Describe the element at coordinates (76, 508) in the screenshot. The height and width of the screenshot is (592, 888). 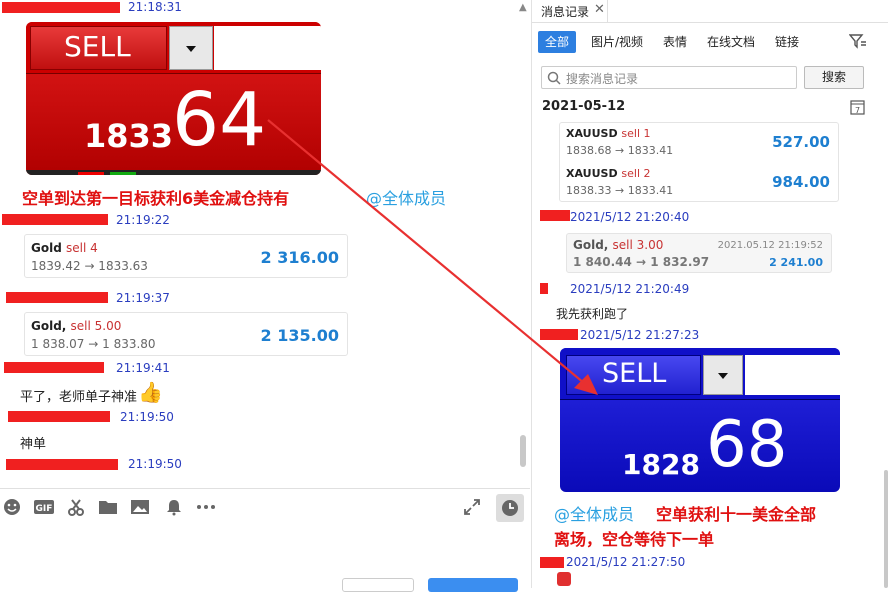
I see `scissors-icon` at that location.